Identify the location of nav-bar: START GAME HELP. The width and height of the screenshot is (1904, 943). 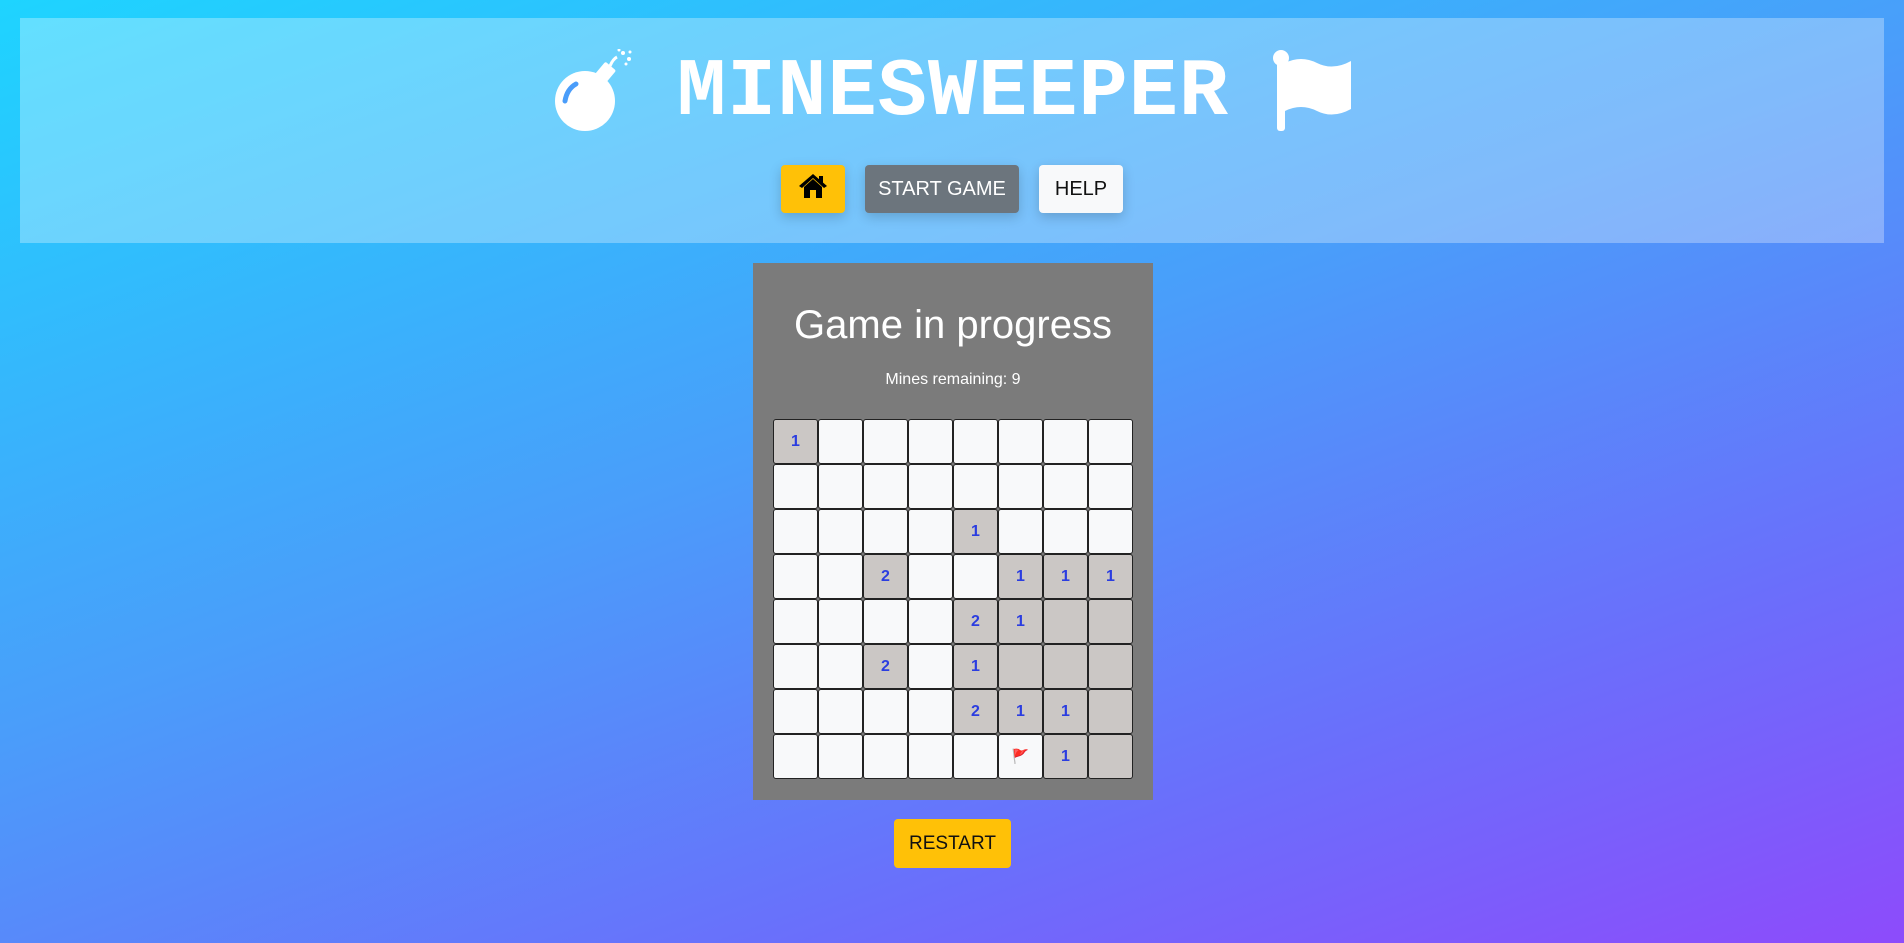
(952, 189).